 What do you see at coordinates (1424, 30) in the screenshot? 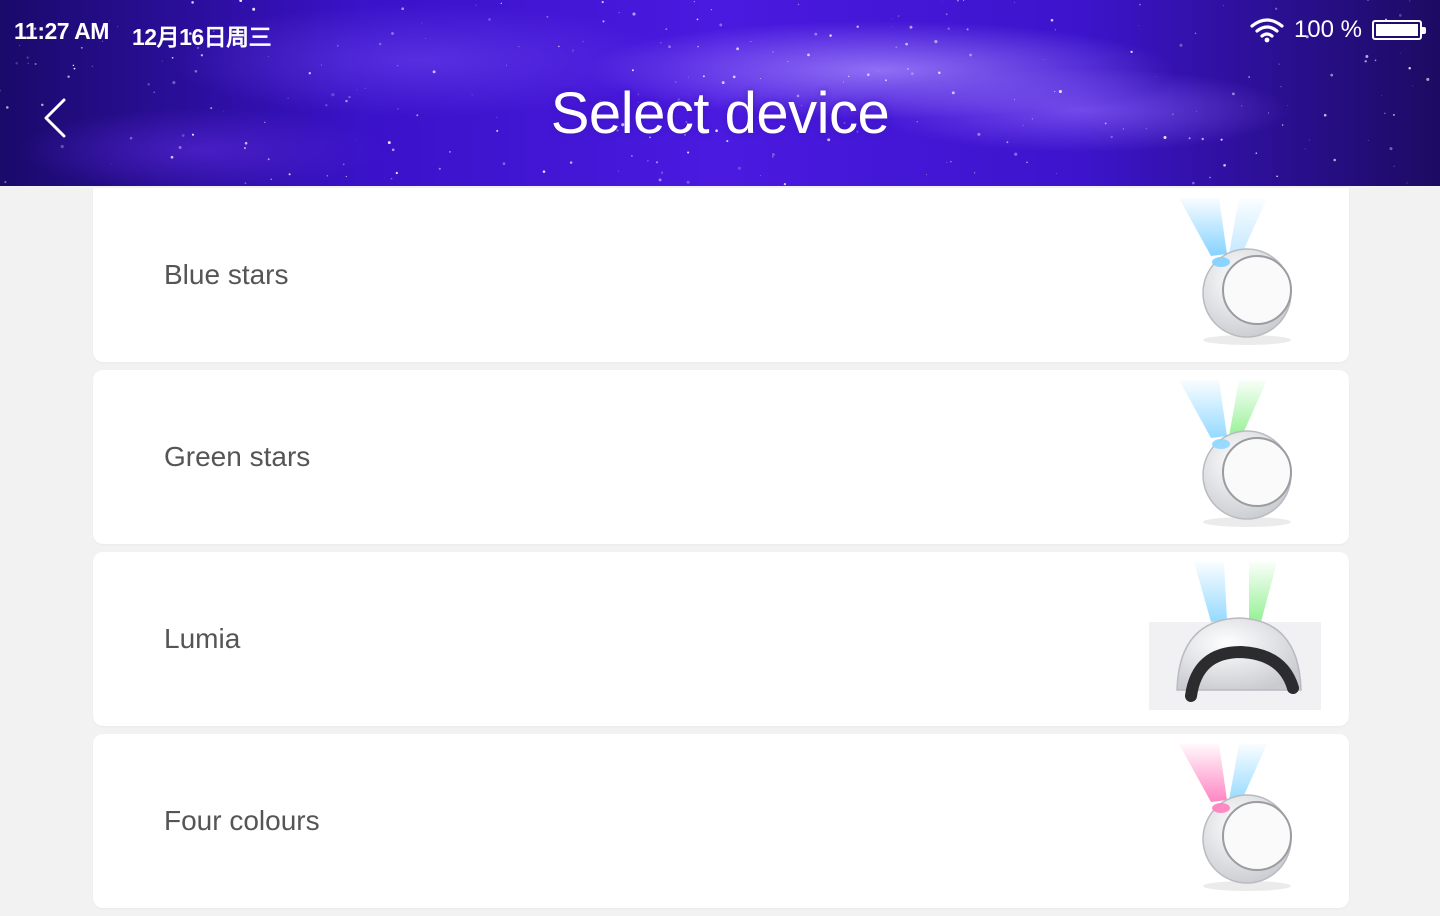
I see `battery-cap` at bounding box center [1424, 30].